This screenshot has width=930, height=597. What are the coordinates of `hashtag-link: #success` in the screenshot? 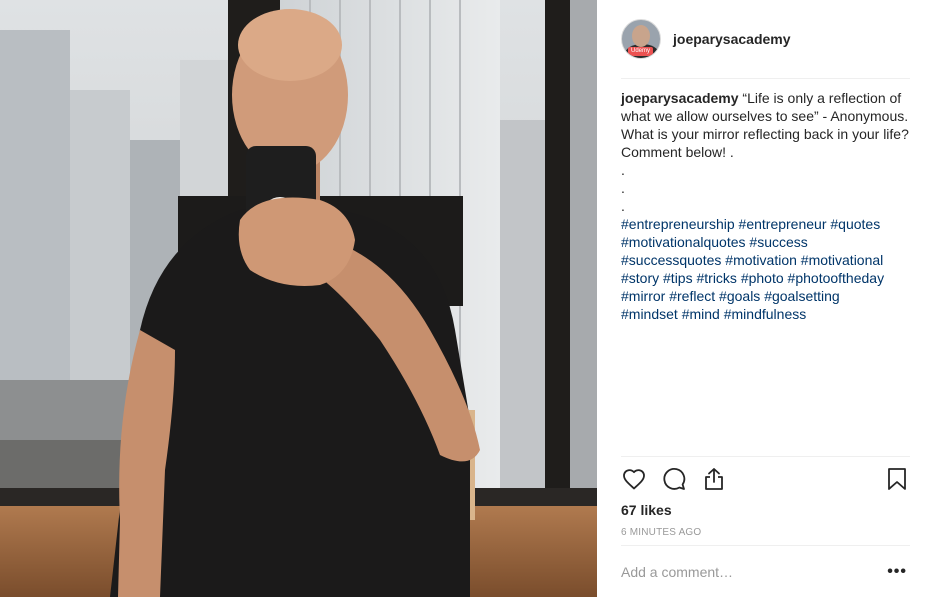 It's located at (778, 242).